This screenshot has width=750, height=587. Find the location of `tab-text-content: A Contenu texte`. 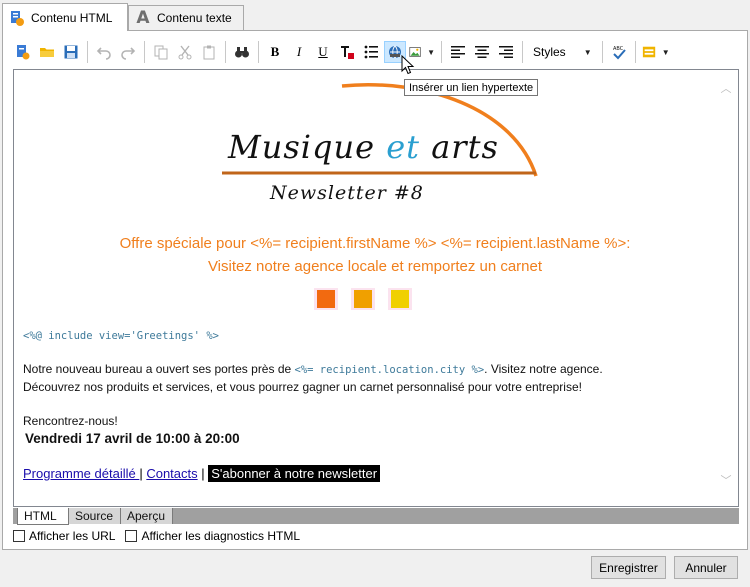

tab-text-content: A Contenu texte is located at coordinates (186, 17).